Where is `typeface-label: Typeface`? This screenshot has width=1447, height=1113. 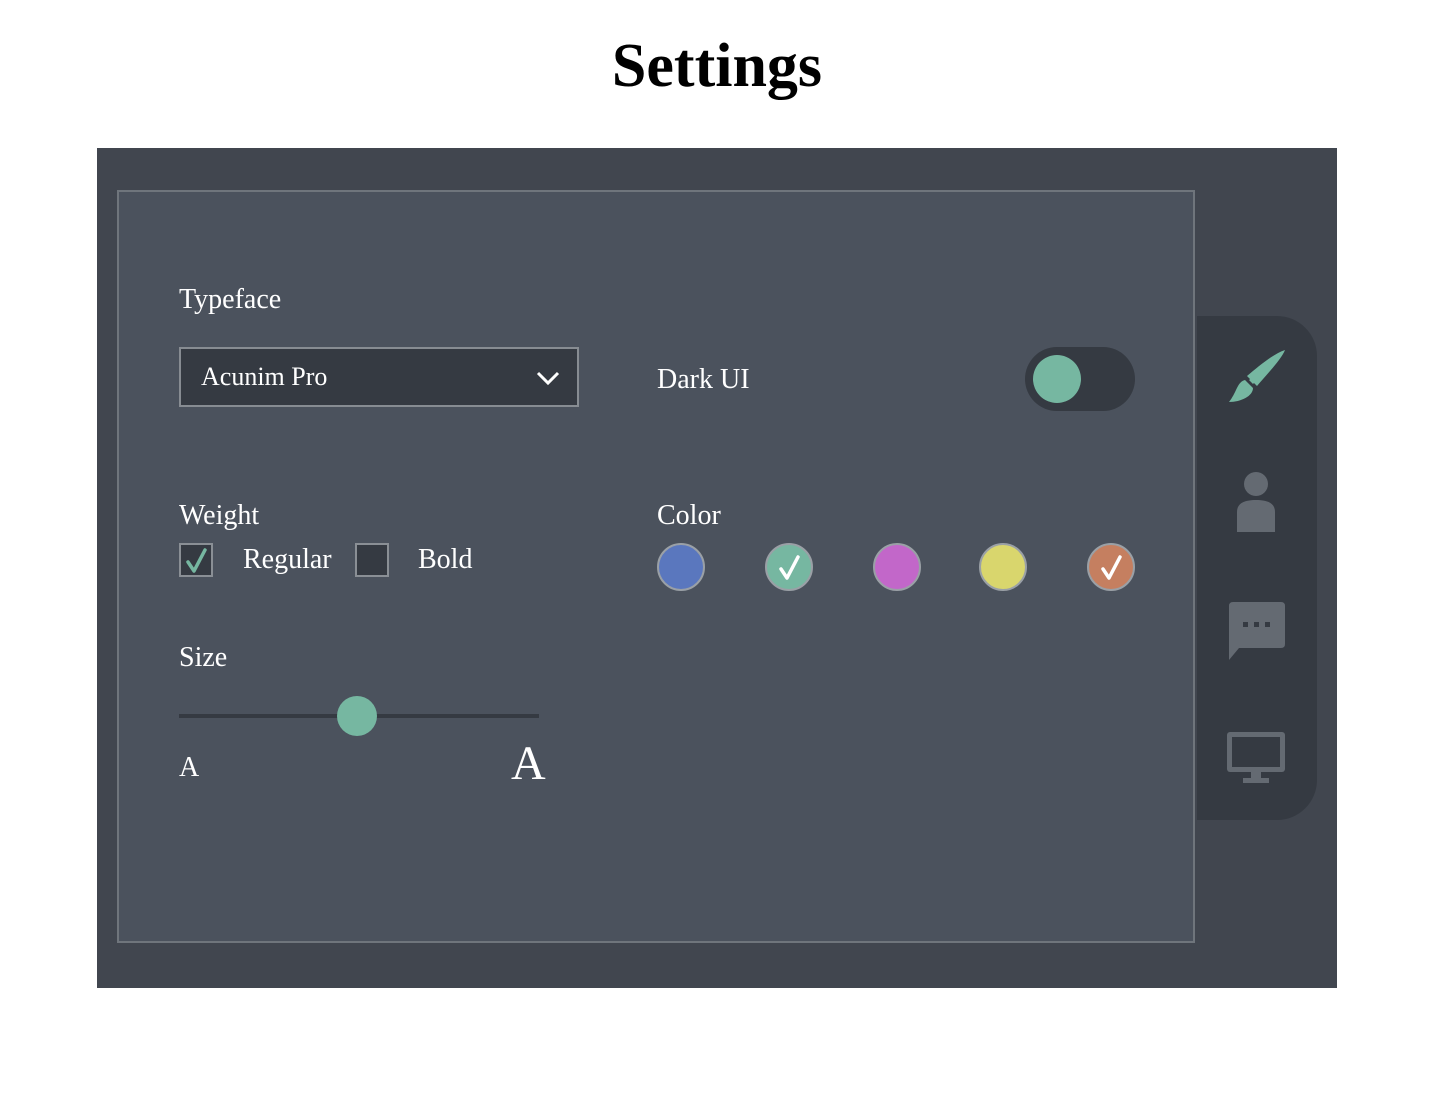 typeface-label: Typeface is located at coordinates (230, 299).